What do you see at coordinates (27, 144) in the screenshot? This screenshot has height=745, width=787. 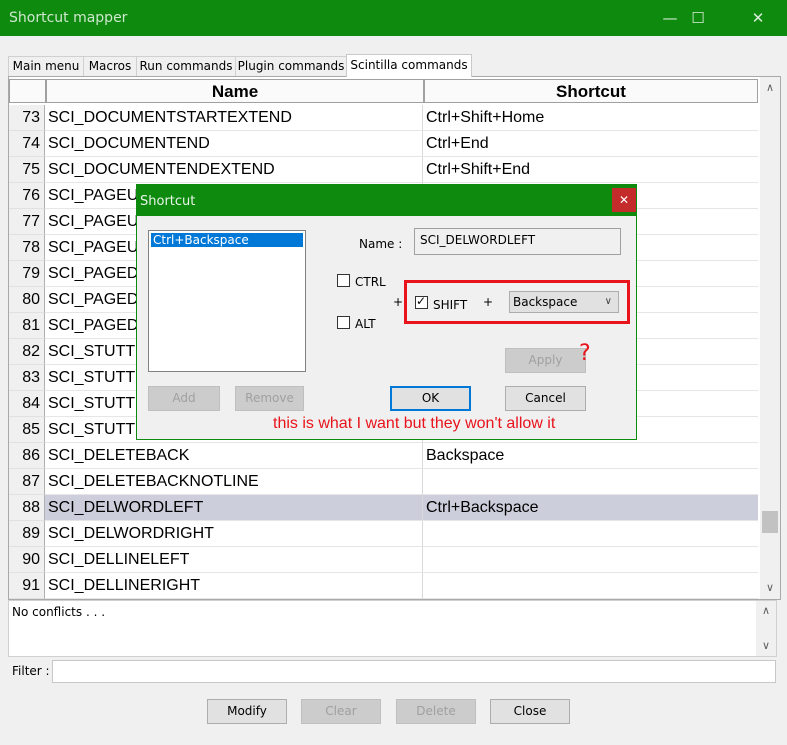 I see `row-number: 74` at bounding box center [27, 144].